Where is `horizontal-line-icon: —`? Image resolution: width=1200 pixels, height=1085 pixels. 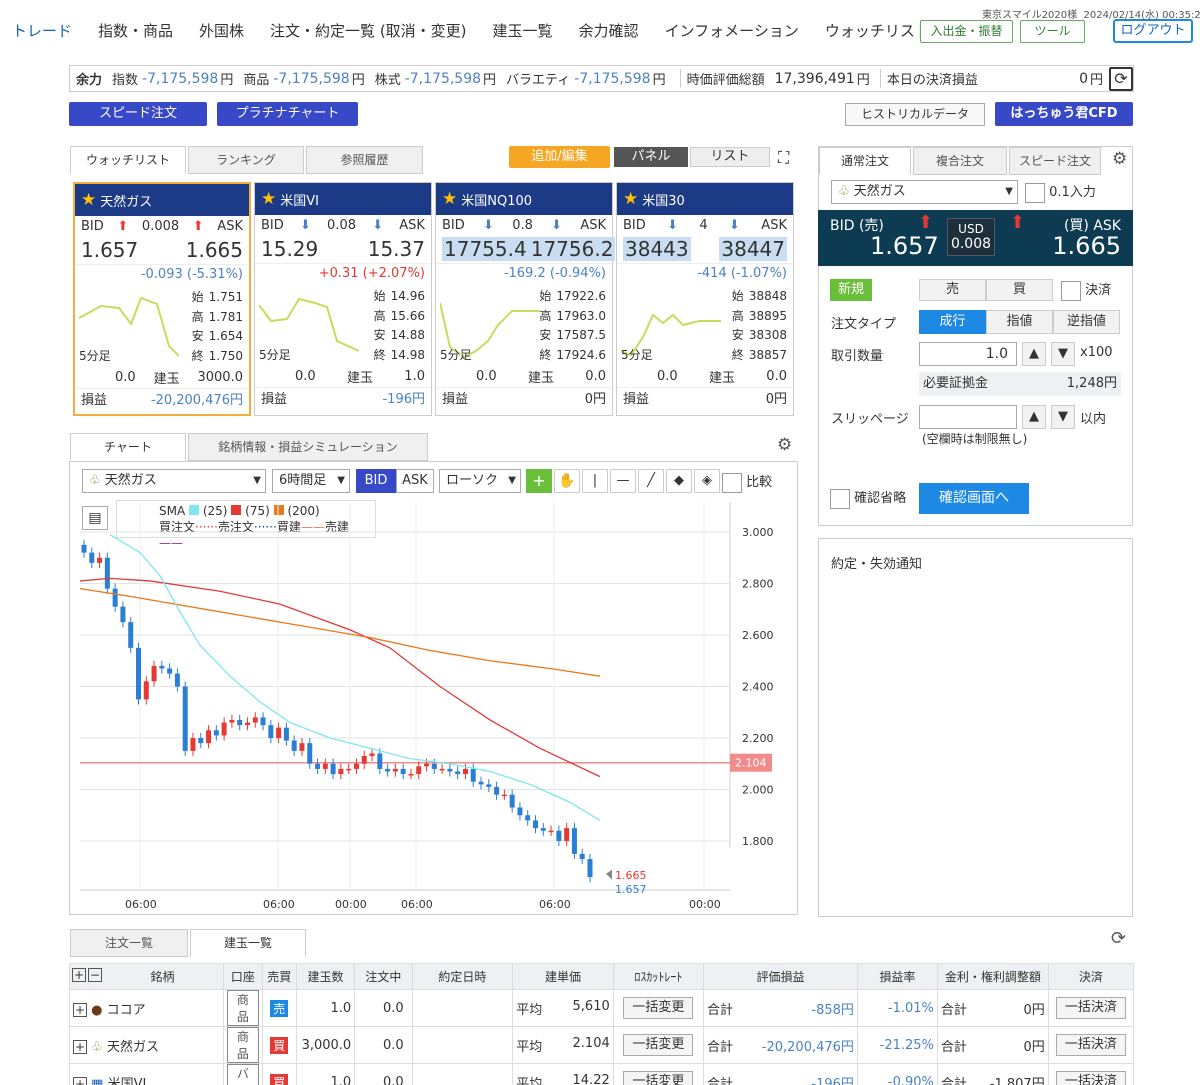 horizontal-line-icon: — is located at coordinates (623, 481).